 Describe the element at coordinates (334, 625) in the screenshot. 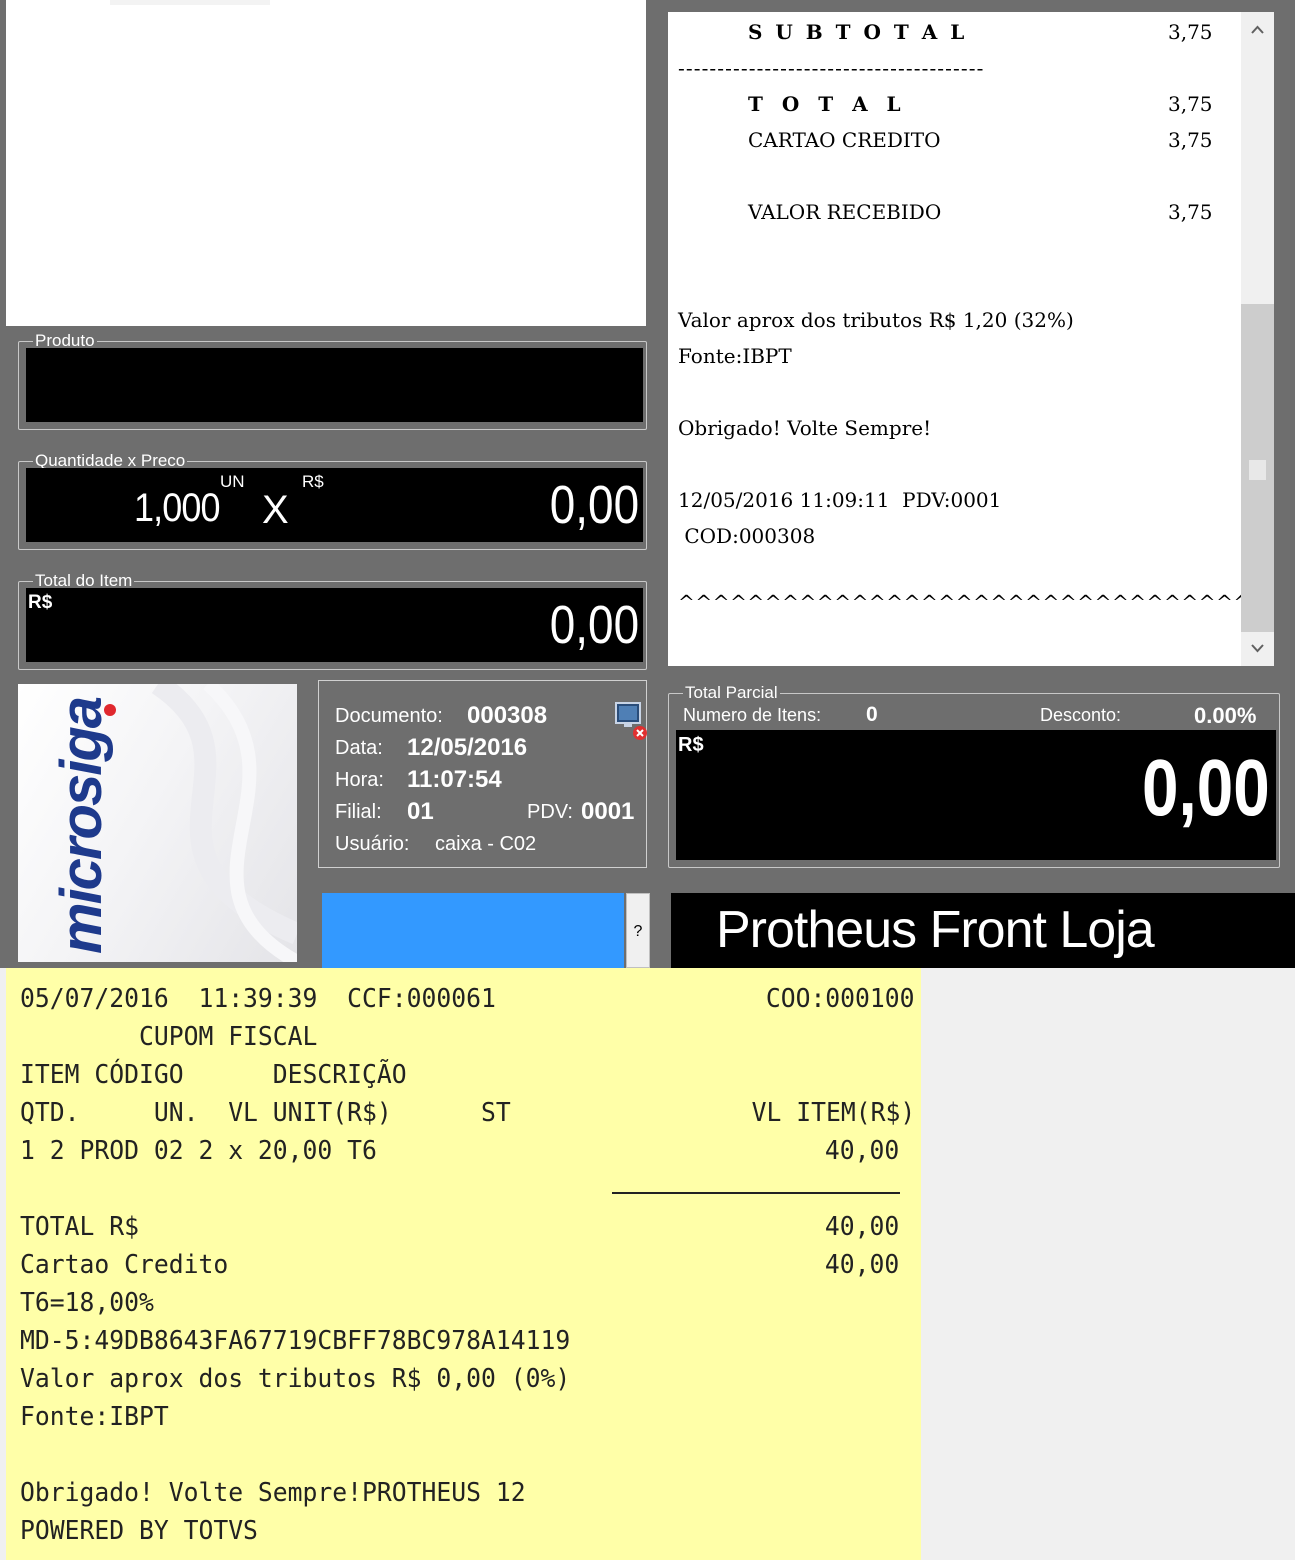

I see `total-item-display: R$ 0,00` at that location.